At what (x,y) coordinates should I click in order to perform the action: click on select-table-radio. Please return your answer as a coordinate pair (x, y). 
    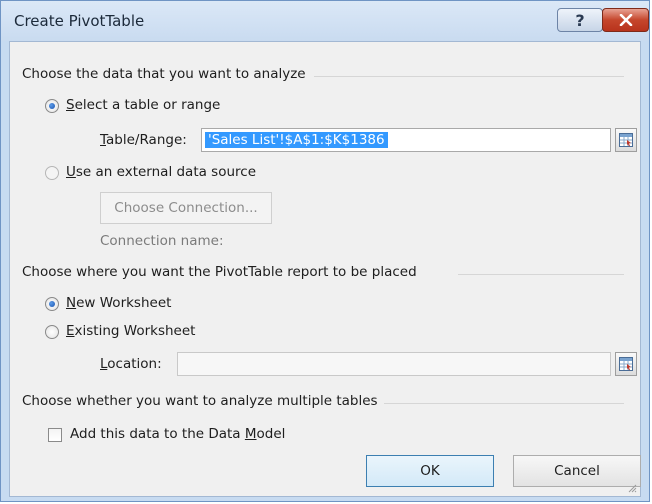
    Looking at the image, I should click on (52, 106).